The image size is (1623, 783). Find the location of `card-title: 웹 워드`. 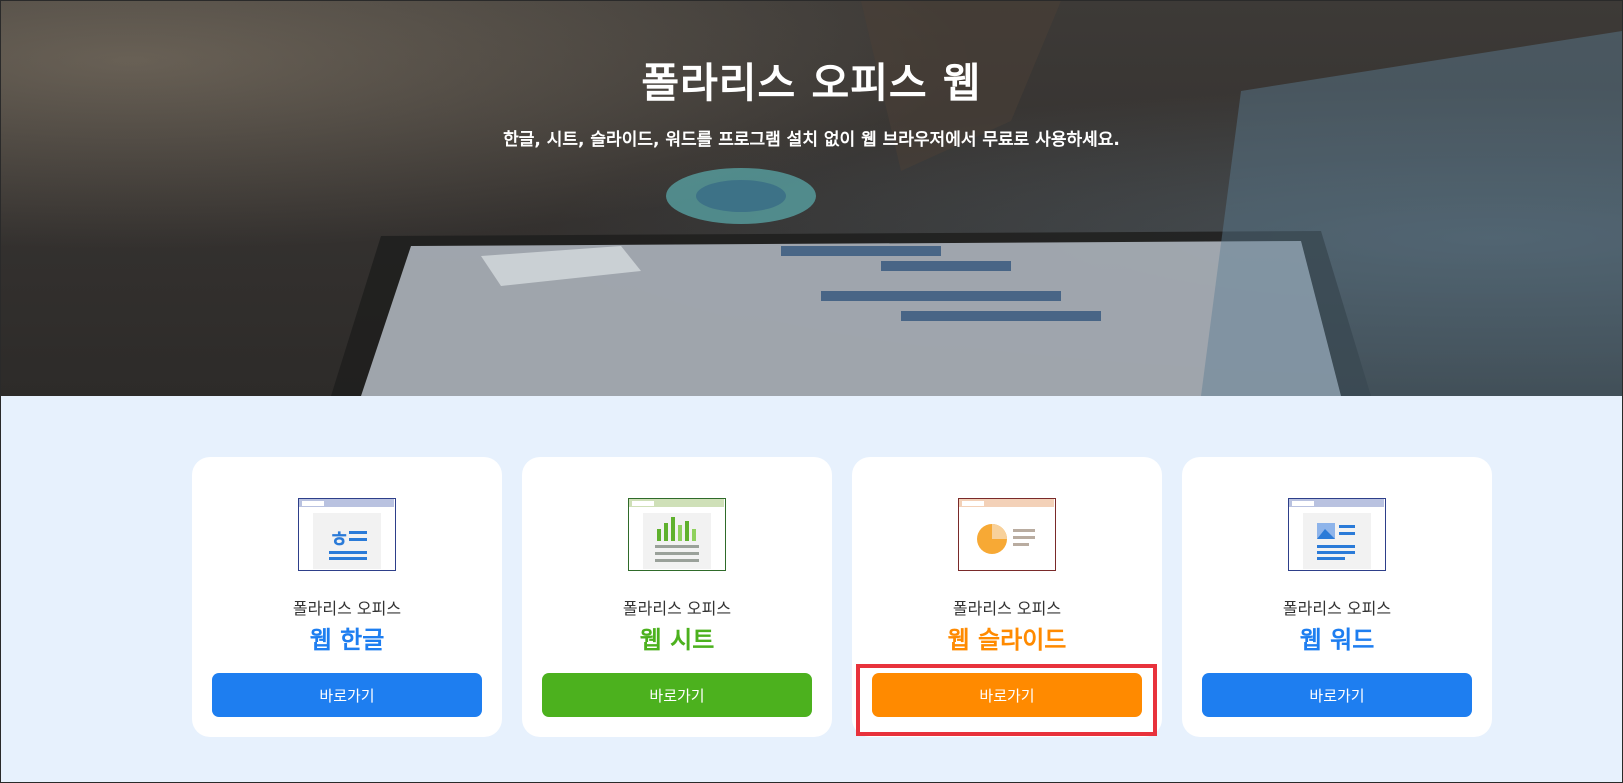

card-title: 웹 워드 is located at coordinates (1337, 640).